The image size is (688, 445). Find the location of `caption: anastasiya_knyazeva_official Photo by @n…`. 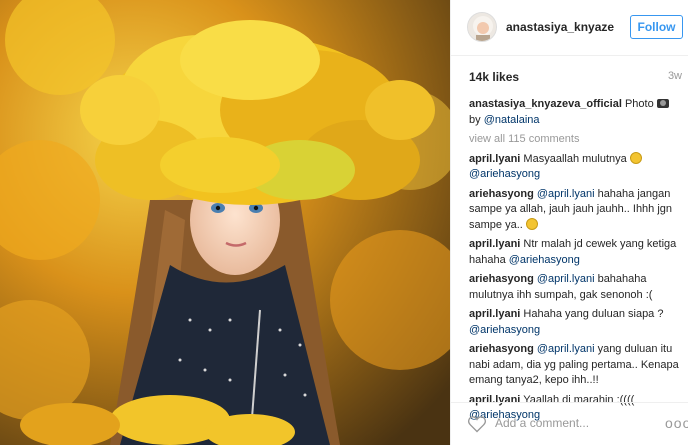

caption: anastasiya_knyazeva_official Photo by @n… is located at coordinates (574, 112).